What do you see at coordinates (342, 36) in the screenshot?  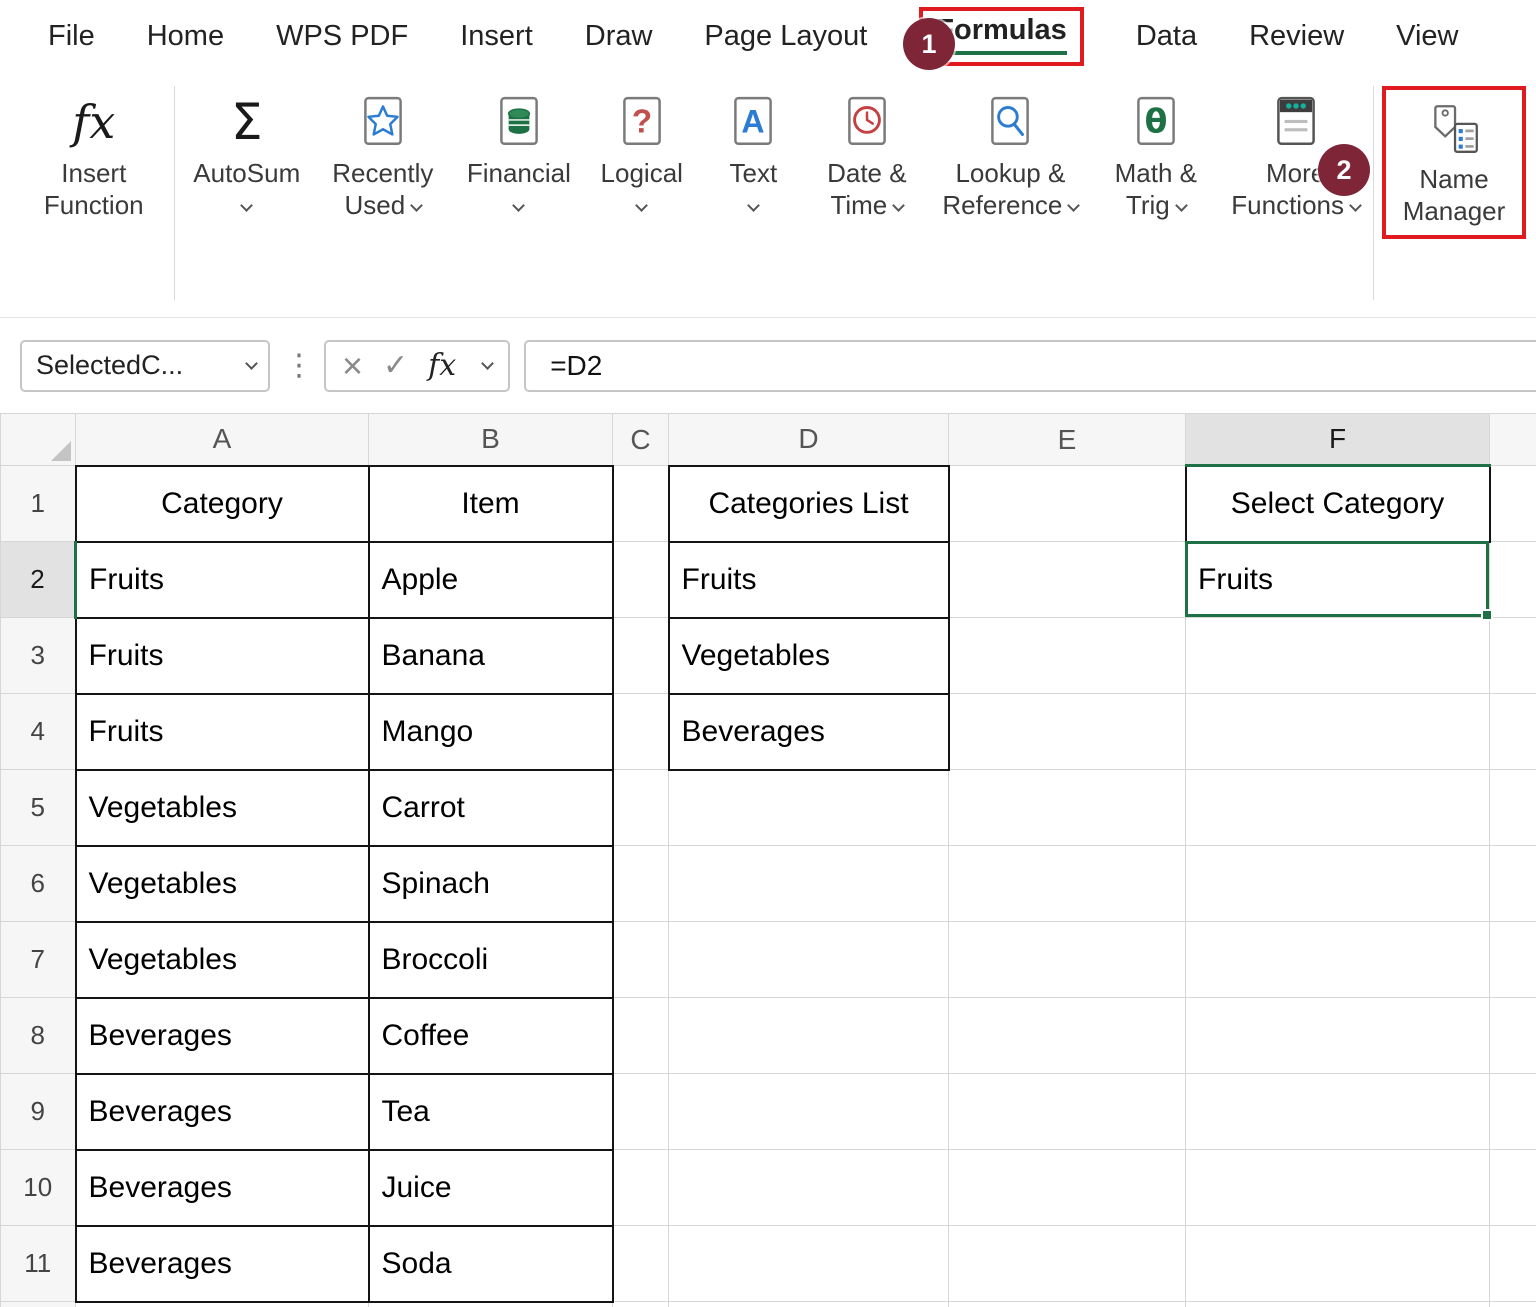 I see `tab-wps-pdf: WPS PDF` at bounding box center [342, 36].